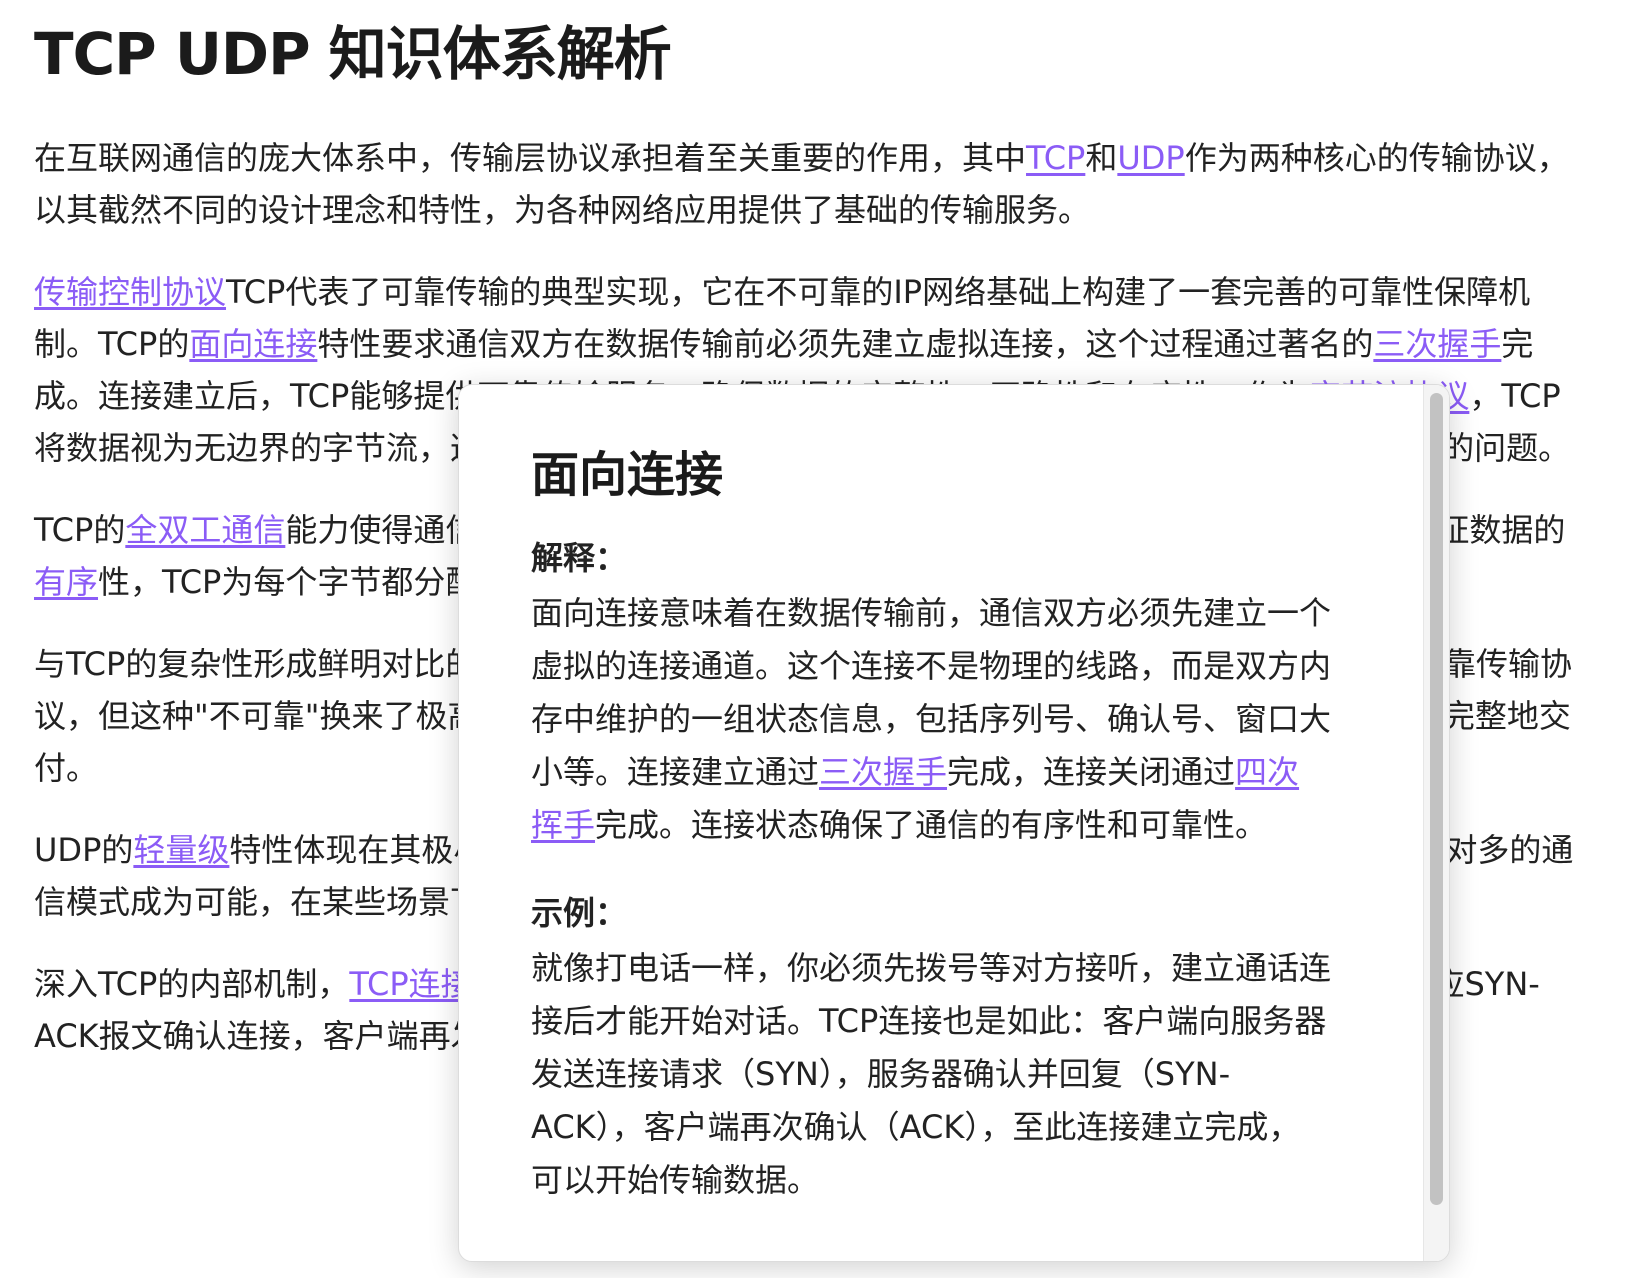  Describe the element at coordinates (66, 582) in the screenshot. I see `term-link: 有序` at that location.